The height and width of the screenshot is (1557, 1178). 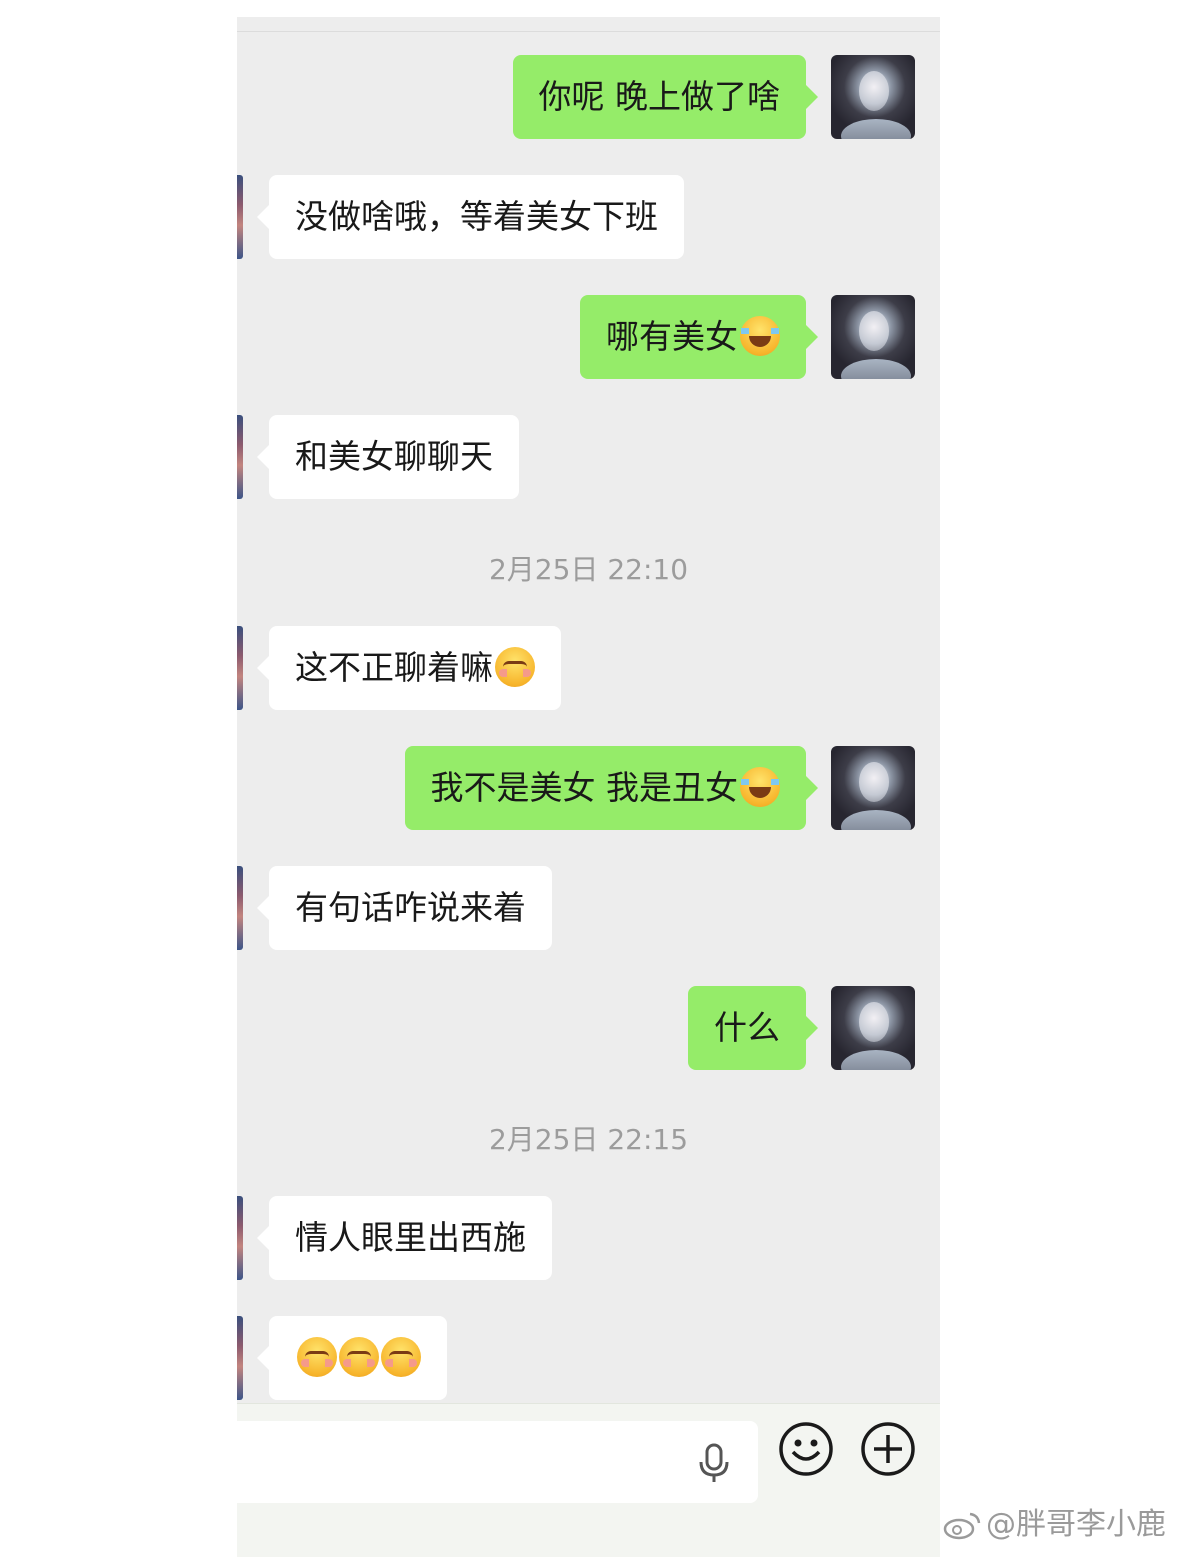 I want to click on outgoing-message-bubble: 你呢 晚上做了啥, so click(x=665, y=97).